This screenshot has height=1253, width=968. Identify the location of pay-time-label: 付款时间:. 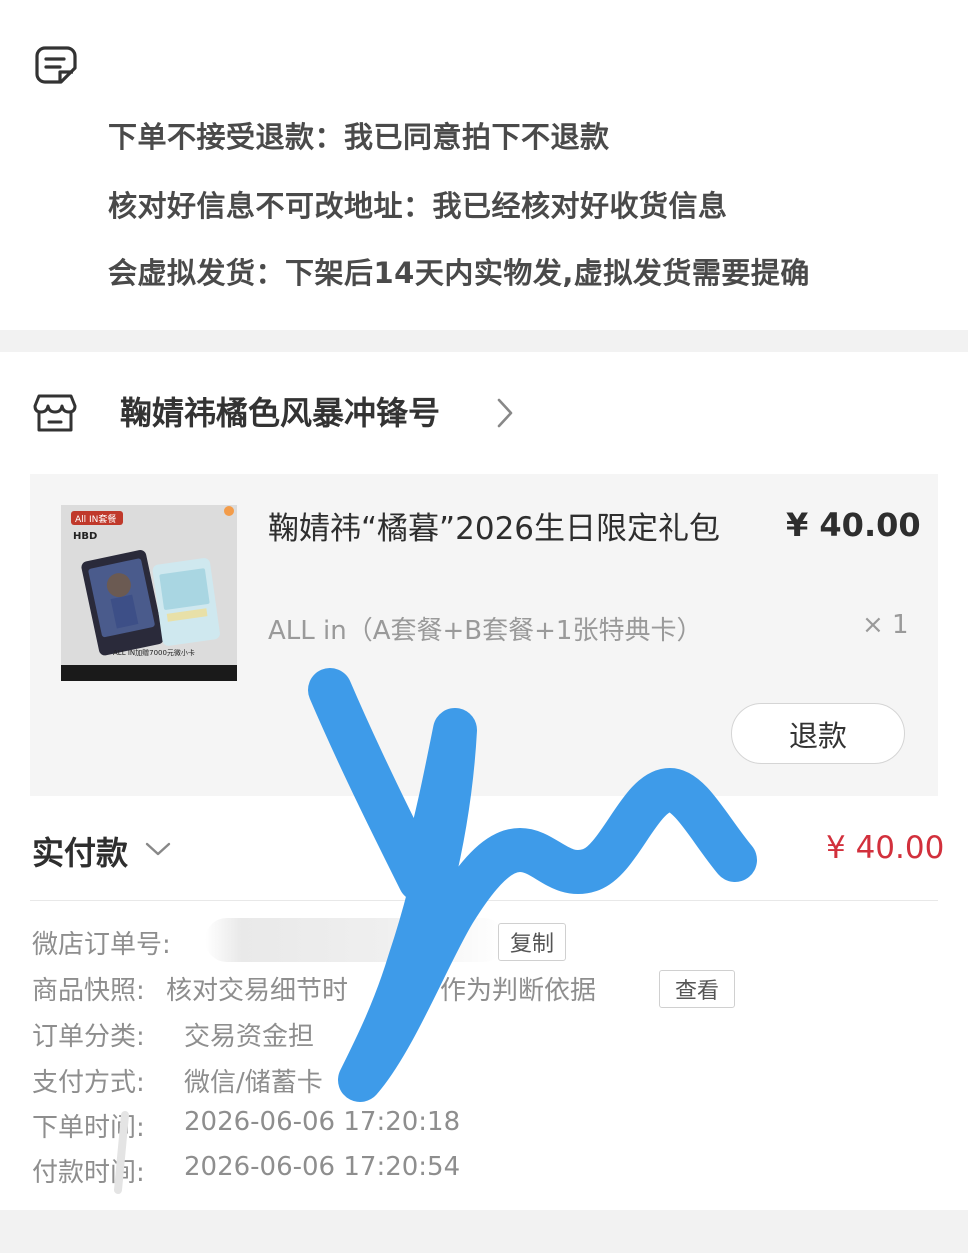
(88, 1173).